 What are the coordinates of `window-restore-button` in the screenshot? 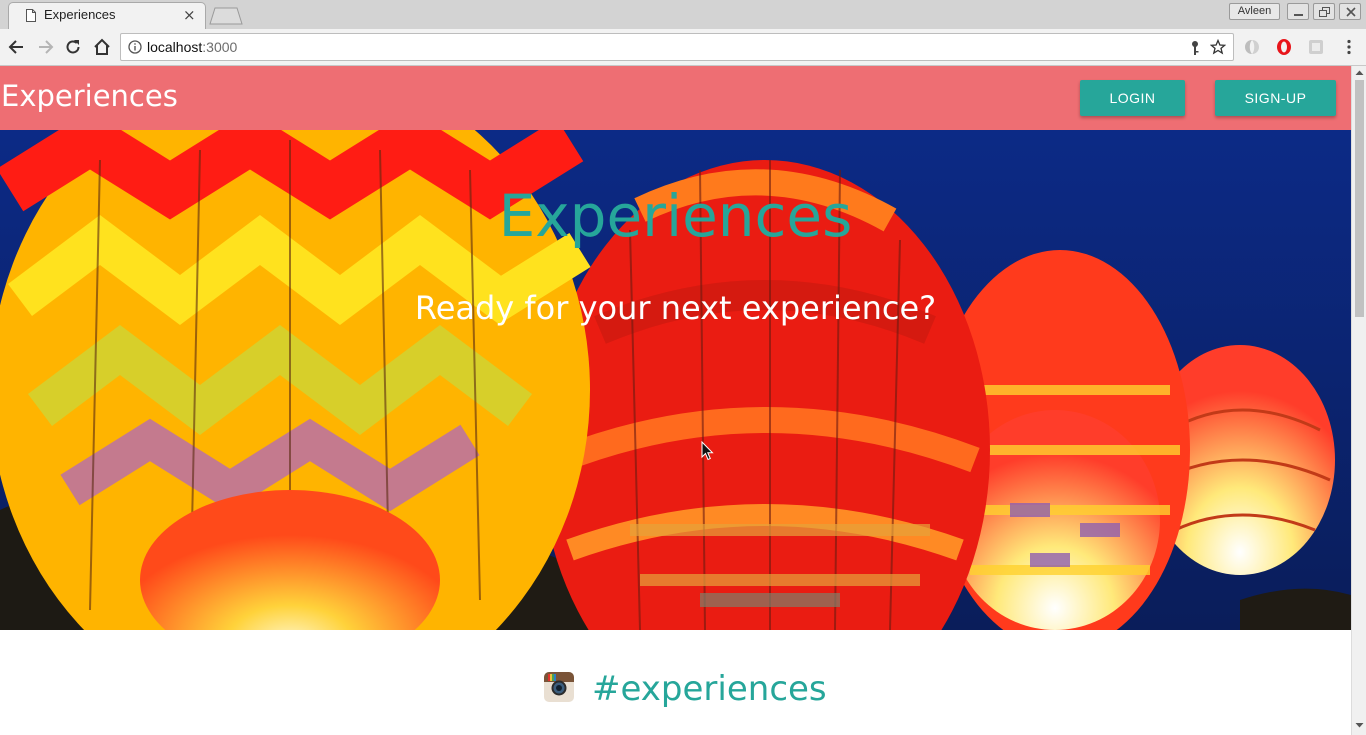 It's located at (1324, 11).